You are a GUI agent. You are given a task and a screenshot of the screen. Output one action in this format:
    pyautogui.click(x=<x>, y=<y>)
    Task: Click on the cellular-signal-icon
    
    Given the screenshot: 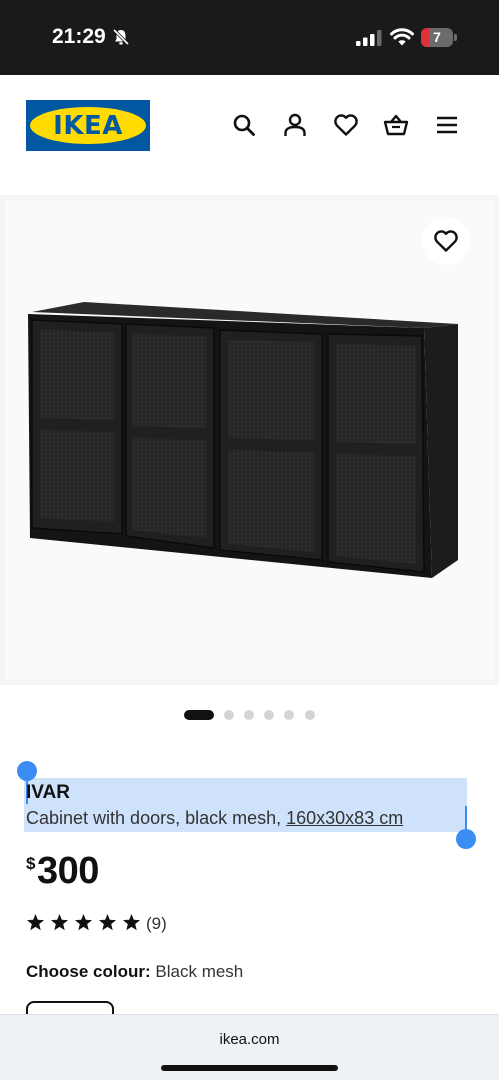 What is the action you would take?
    pyautogui.click(x=369, y=38)
    